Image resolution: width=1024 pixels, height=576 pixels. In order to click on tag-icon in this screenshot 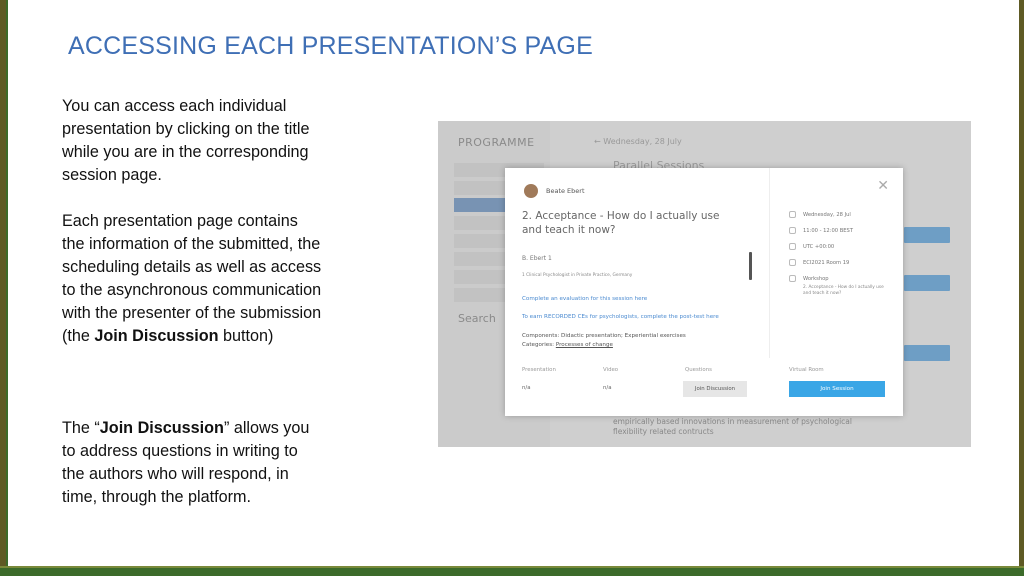, I will do `click(792, 278)`.